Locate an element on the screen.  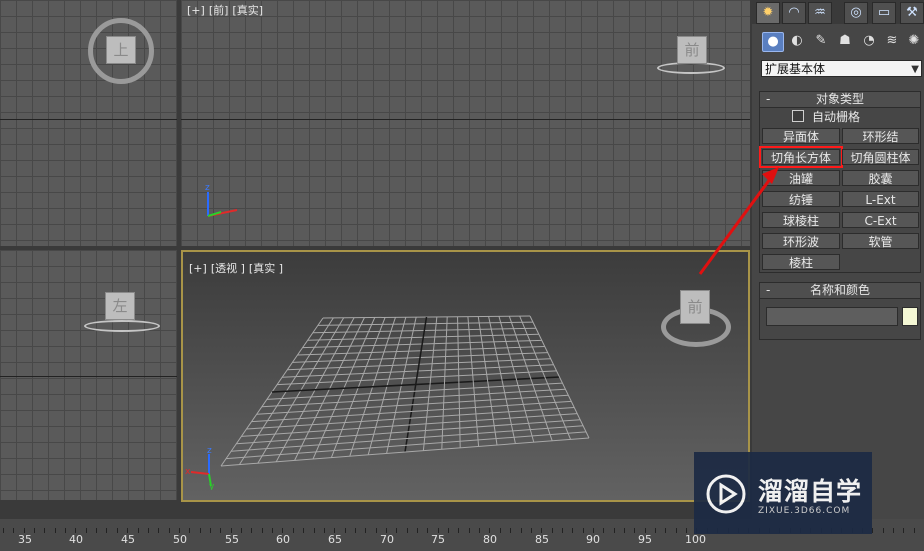
ruler-number: 70 is located at coordinates (387, 539).